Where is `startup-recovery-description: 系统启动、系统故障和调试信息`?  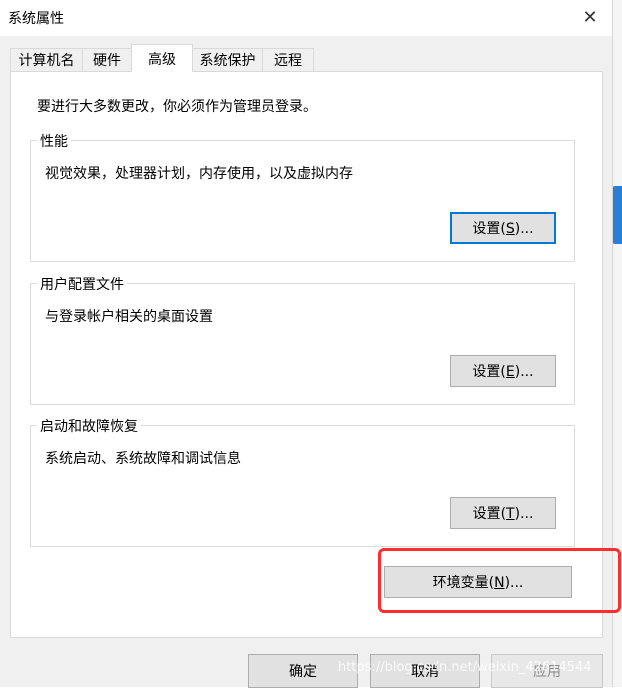 startup-recovery-description: 系统启动、系统故障和调试信息 is located at coordinates (143, 459).